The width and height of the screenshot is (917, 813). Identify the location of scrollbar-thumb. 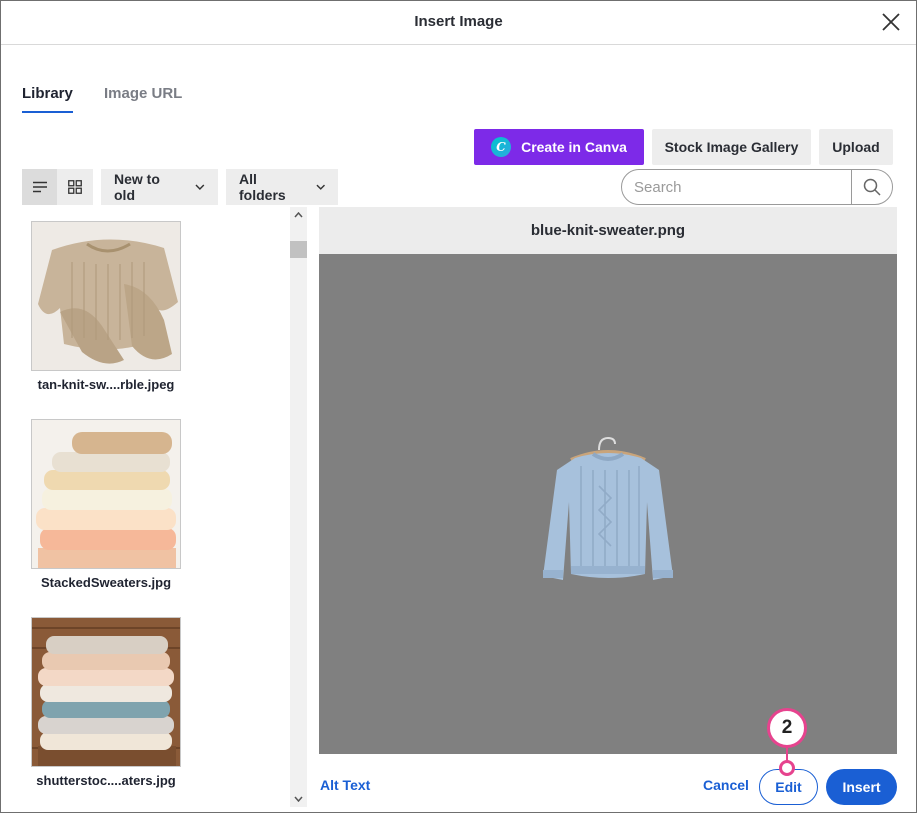
(298, 249).